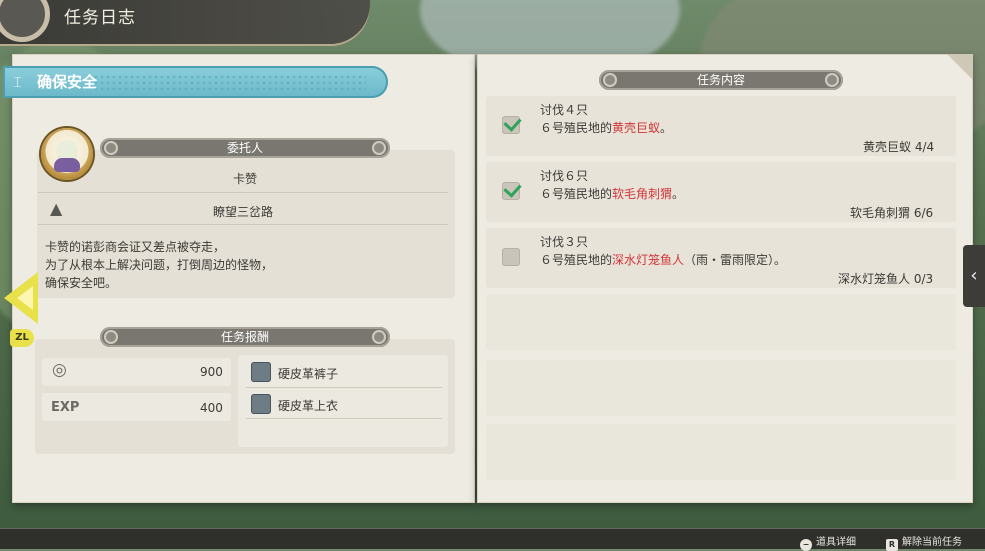 The height and width of the screenshot is (551, 985). I want to click on task-target: 软毛角刺猬, so click(642, 194).